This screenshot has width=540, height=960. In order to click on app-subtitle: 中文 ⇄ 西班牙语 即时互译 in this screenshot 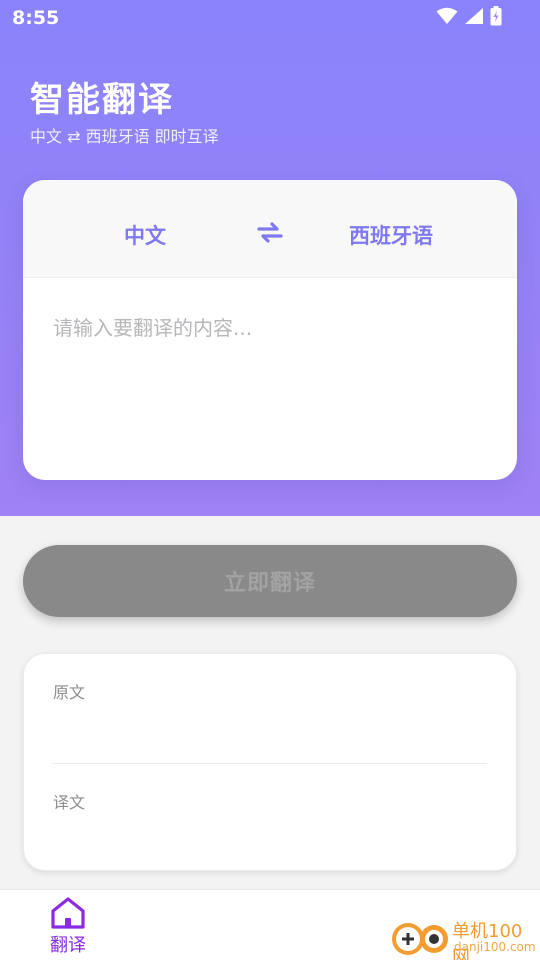, I will do `click(124, 136)`.